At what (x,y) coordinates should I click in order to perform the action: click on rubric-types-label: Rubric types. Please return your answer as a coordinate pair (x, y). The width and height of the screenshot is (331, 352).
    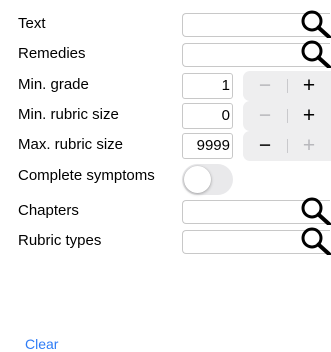
    Looking at the image, I should click on (60, 240).